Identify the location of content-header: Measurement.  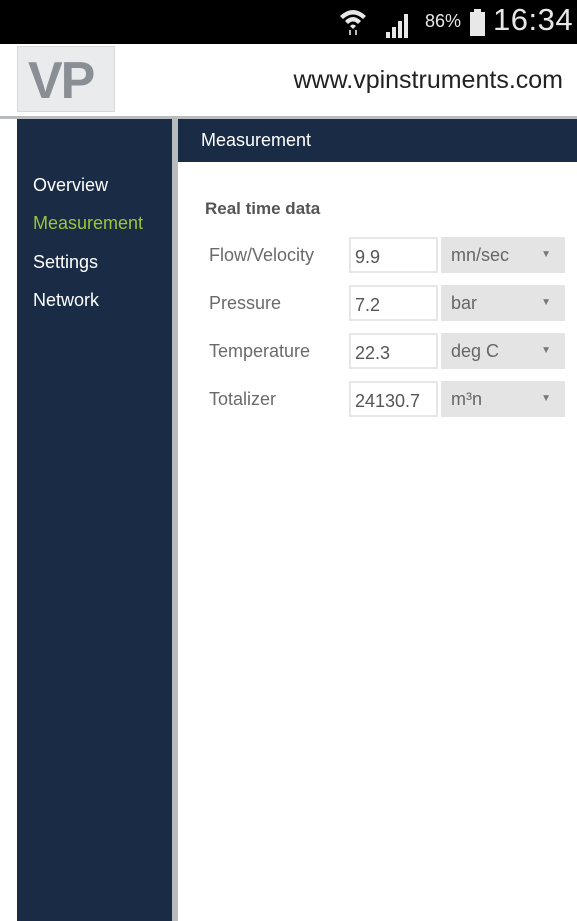
(377, 140).